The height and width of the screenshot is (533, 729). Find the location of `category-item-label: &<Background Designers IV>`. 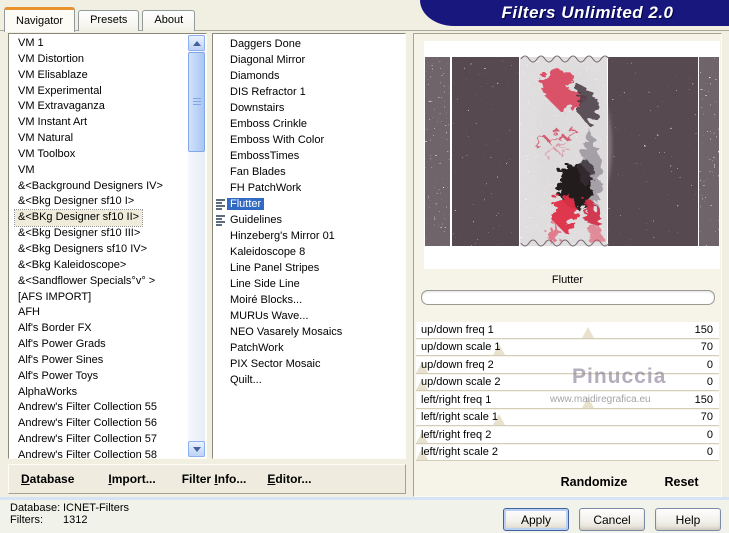

category-item-label: &<Background Designers IV> is located at coordinates (90, 185).